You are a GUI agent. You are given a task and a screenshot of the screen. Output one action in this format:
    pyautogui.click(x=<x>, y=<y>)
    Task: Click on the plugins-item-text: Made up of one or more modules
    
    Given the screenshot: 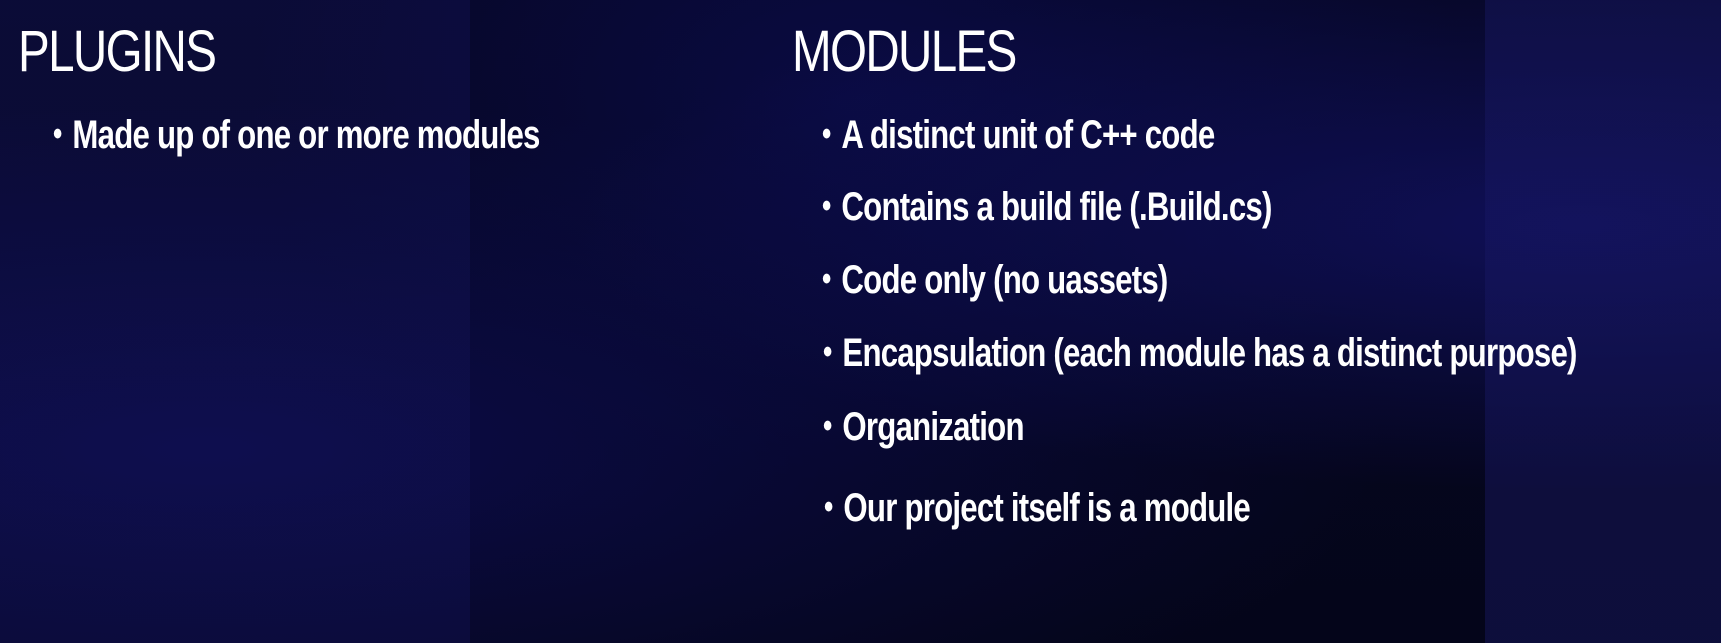 What is the action you would take?
    pyautogui.click(x=306, y=135)
    